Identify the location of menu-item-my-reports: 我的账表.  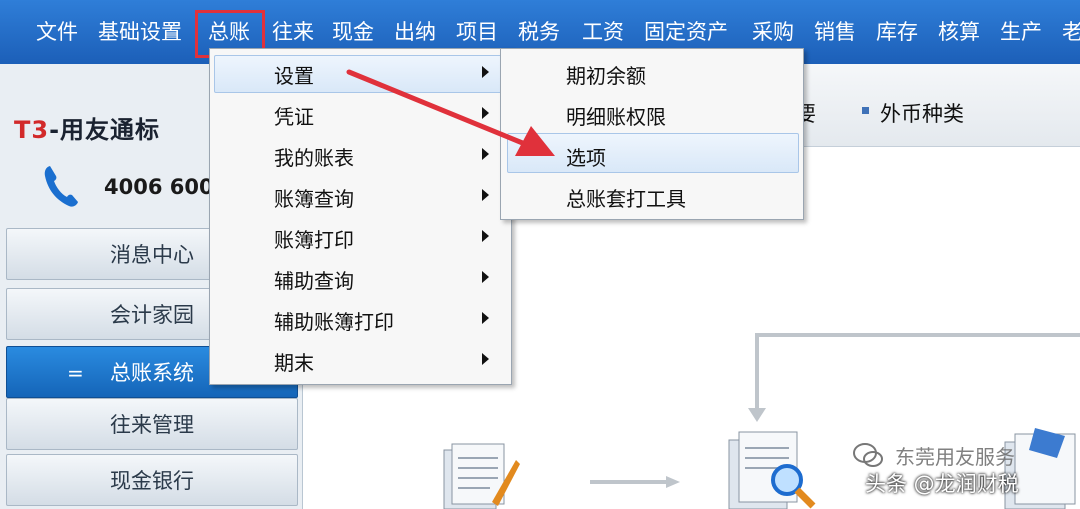
(314, 156).